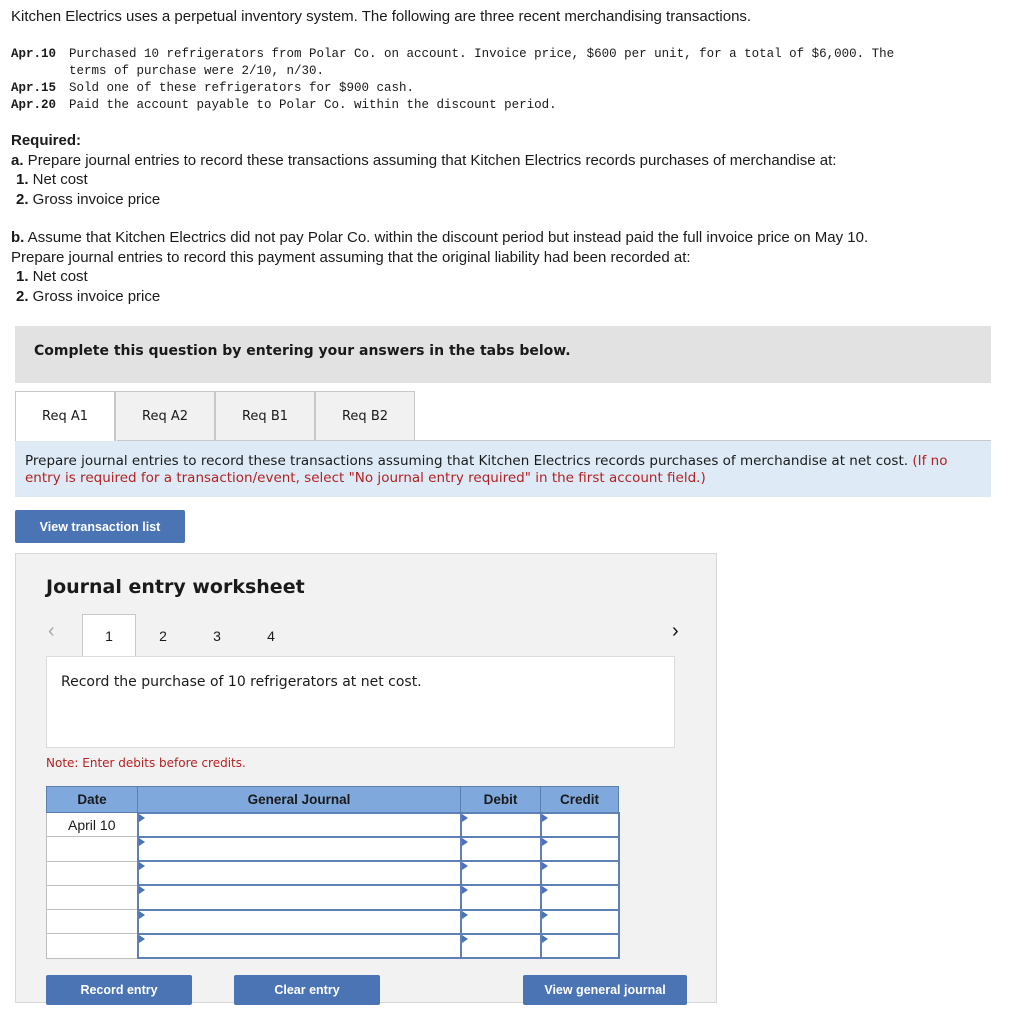 The width and height of the screenshot is (1024, 1011). I want to click on journal-date-cell: April 10, so click(92, 824).